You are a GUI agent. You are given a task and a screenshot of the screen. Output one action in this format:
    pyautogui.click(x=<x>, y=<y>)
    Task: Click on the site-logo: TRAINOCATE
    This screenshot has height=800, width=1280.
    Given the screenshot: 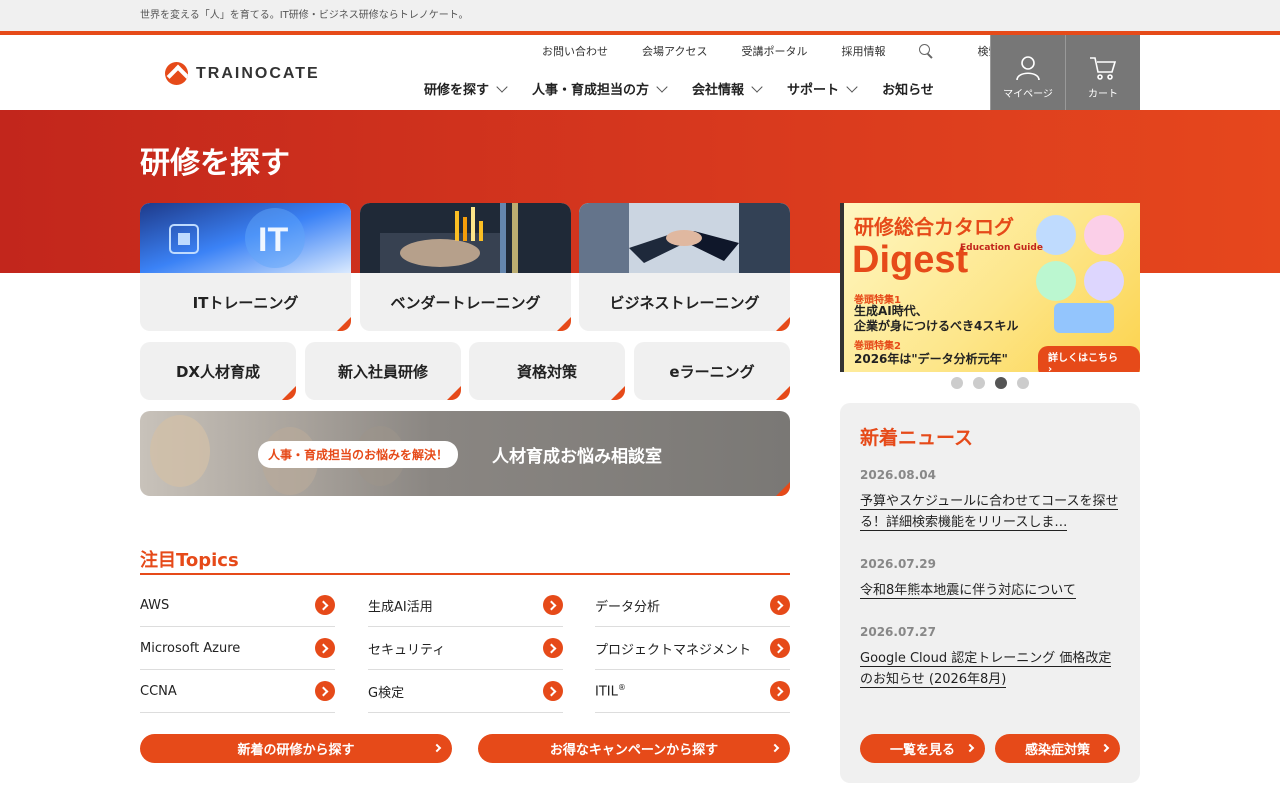 What is the action you would take?
    pyautogui.click(x=242, y=73)
    